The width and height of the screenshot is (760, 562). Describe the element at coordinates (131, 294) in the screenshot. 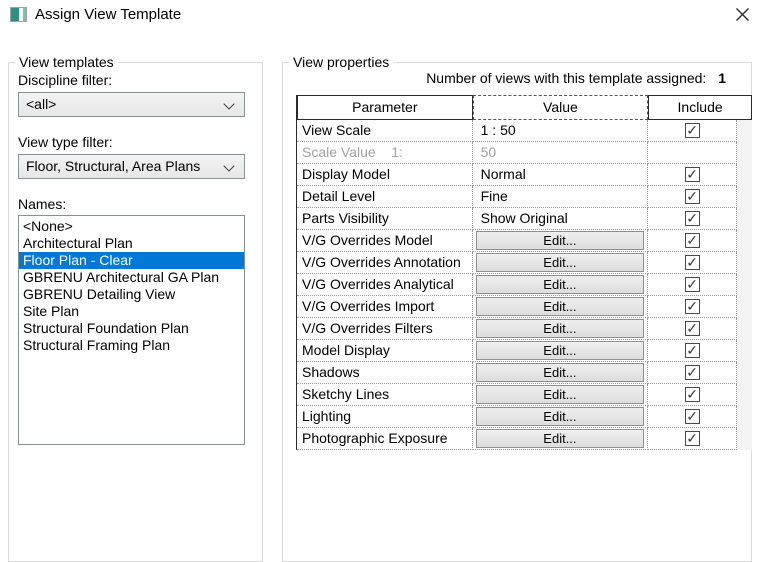

I see `list-item: GBRENU Detailing View` at that location.